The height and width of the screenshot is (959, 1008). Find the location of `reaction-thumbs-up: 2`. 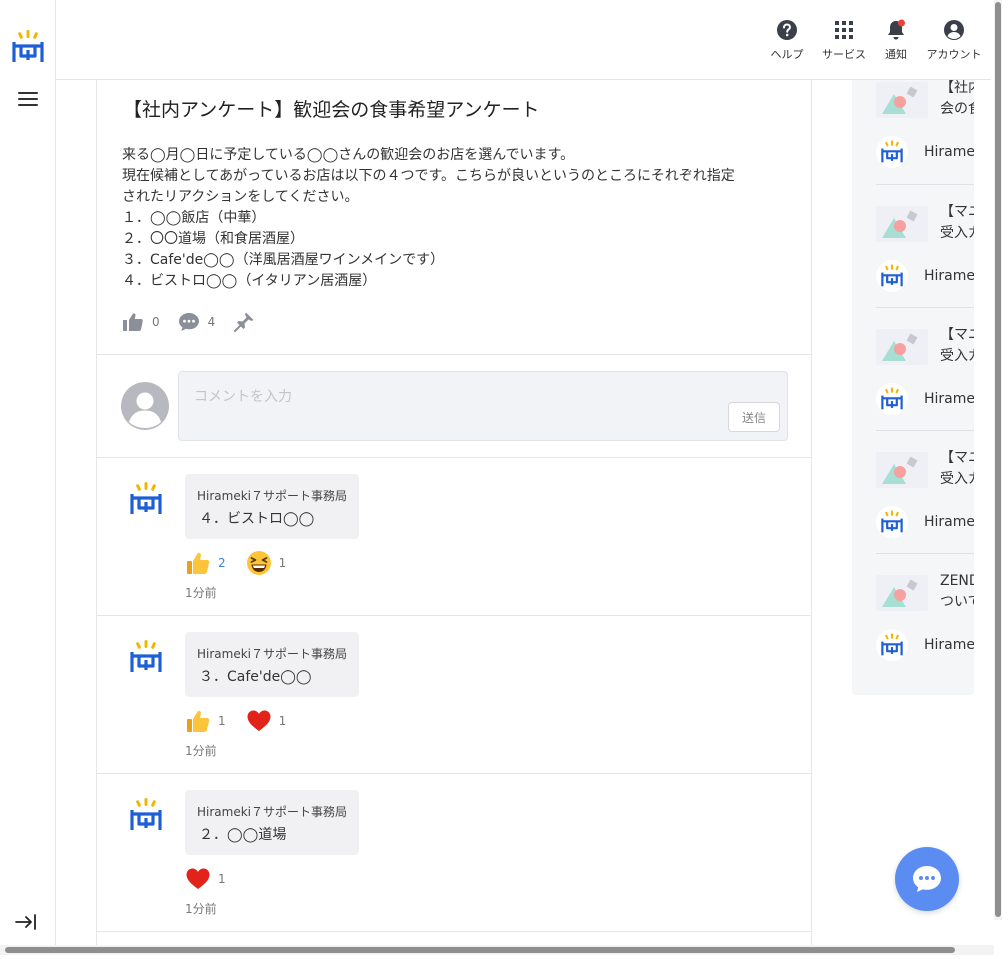

reaction-thumbs-up: 2 is located at coordinates (205, 563).